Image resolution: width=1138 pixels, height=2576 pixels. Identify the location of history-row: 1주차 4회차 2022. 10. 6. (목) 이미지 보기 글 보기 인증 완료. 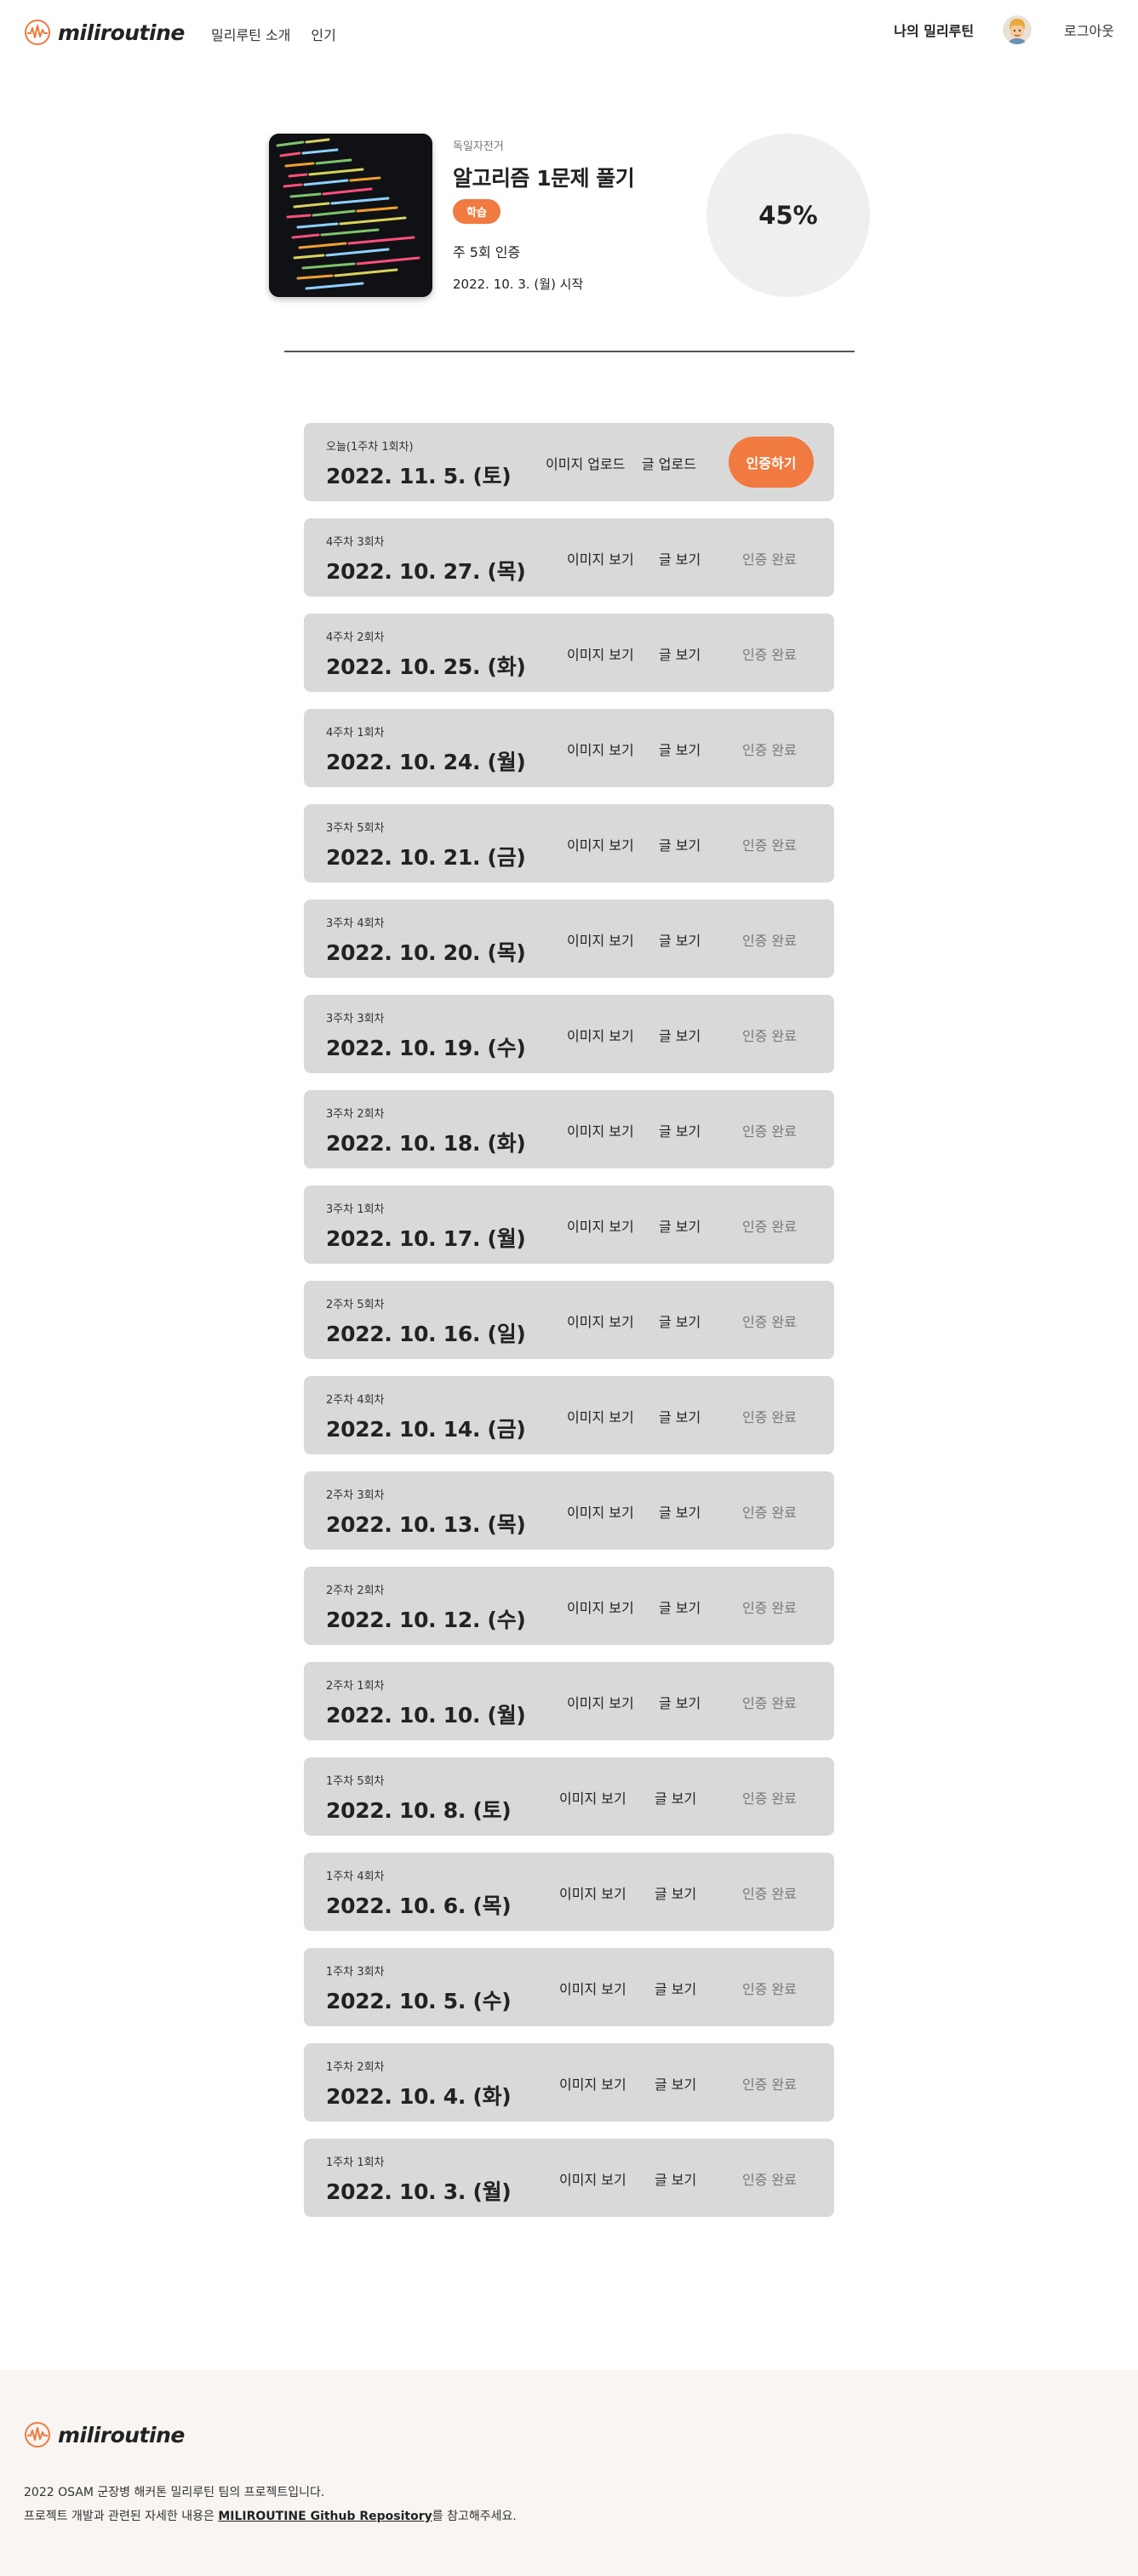
(569, 1892).